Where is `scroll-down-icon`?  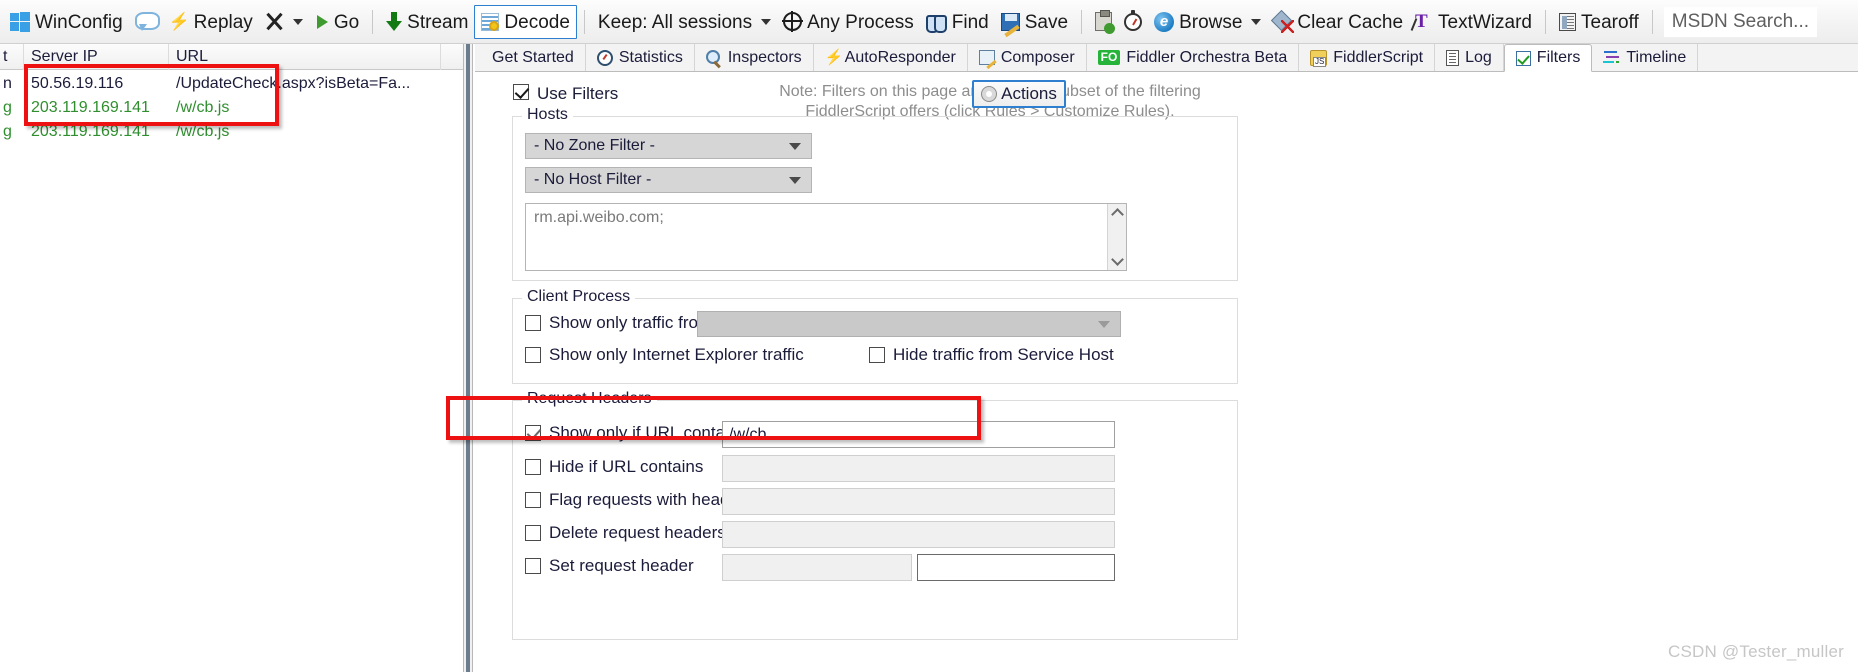
scroll-down-icon is located at coordinates (1117, 261).